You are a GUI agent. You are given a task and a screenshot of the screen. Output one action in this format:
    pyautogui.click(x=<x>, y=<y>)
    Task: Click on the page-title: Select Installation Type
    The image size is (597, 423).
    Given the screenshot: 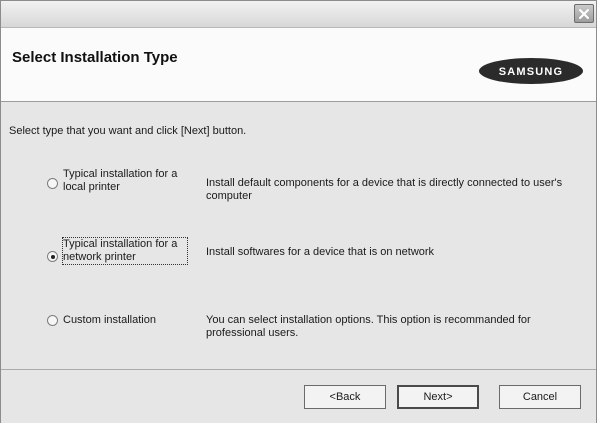 What is the action you would take?
    pyautogui.click(x=95, y=57)
    